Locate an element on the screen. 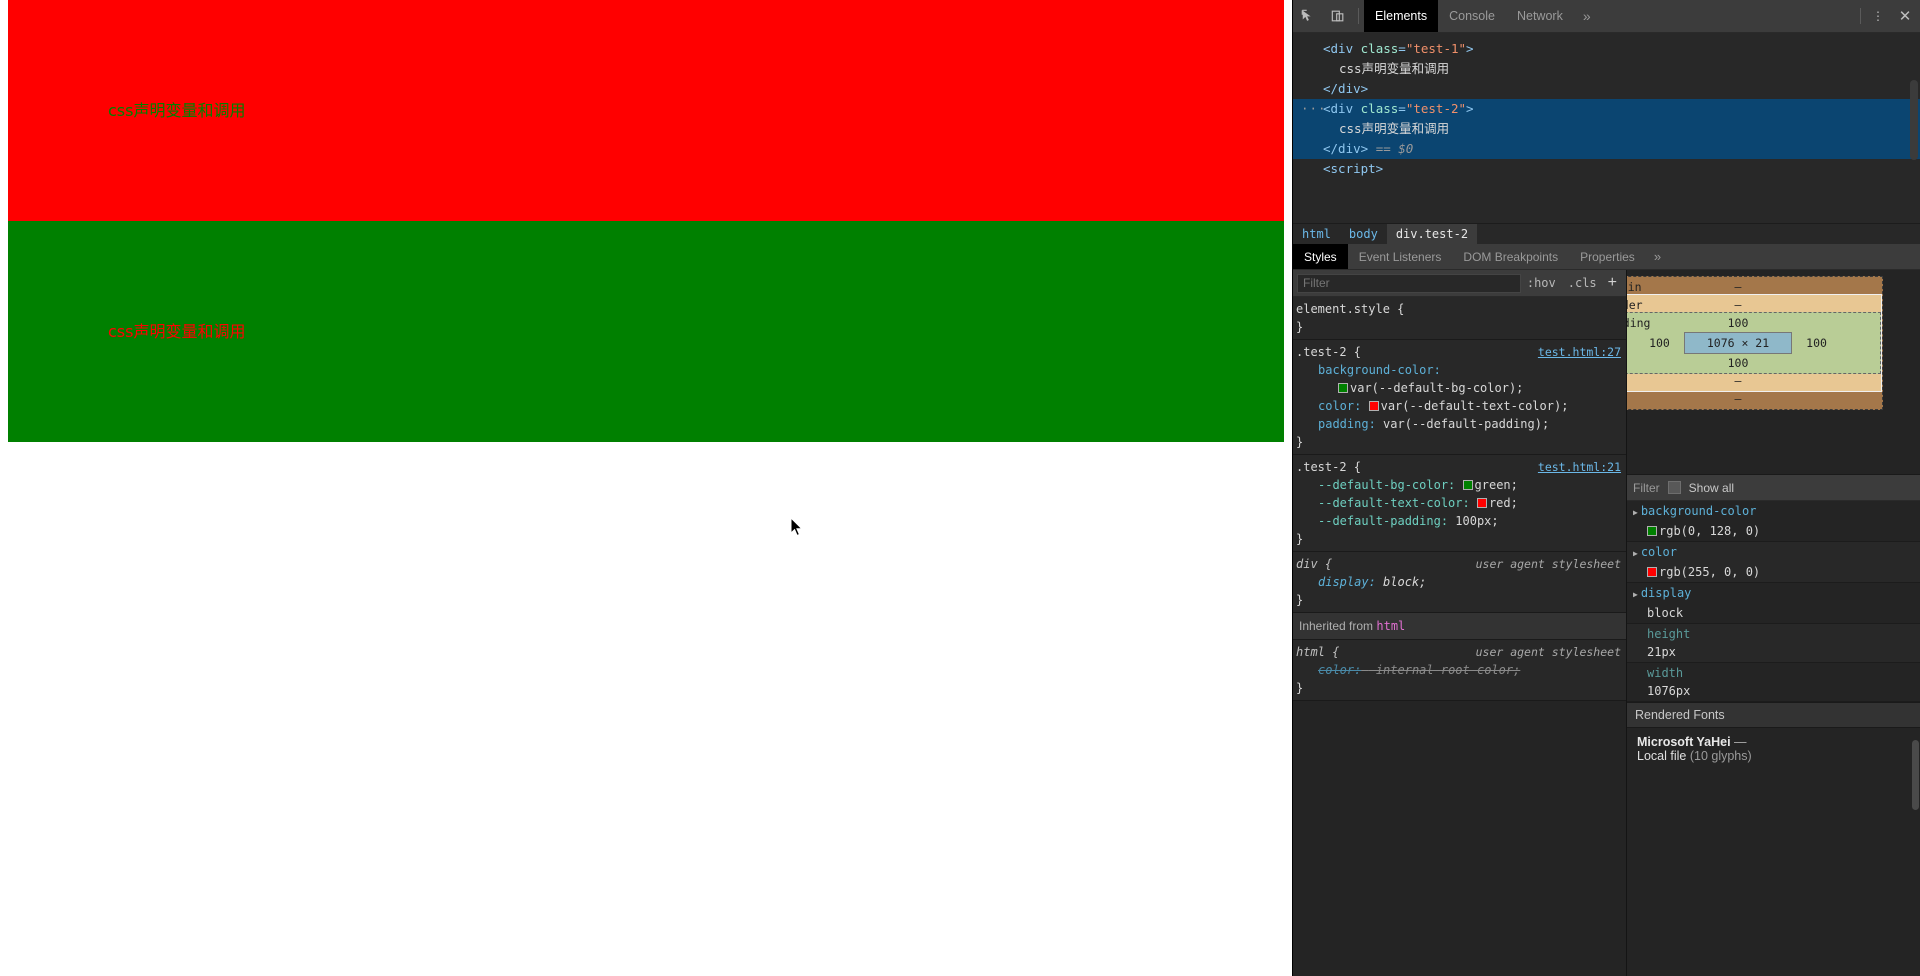 Image resolution: width=1920 pixels, height=976 pixels. css-declaration: --default-bg-color: green; is located at coordinates (1461, 485).